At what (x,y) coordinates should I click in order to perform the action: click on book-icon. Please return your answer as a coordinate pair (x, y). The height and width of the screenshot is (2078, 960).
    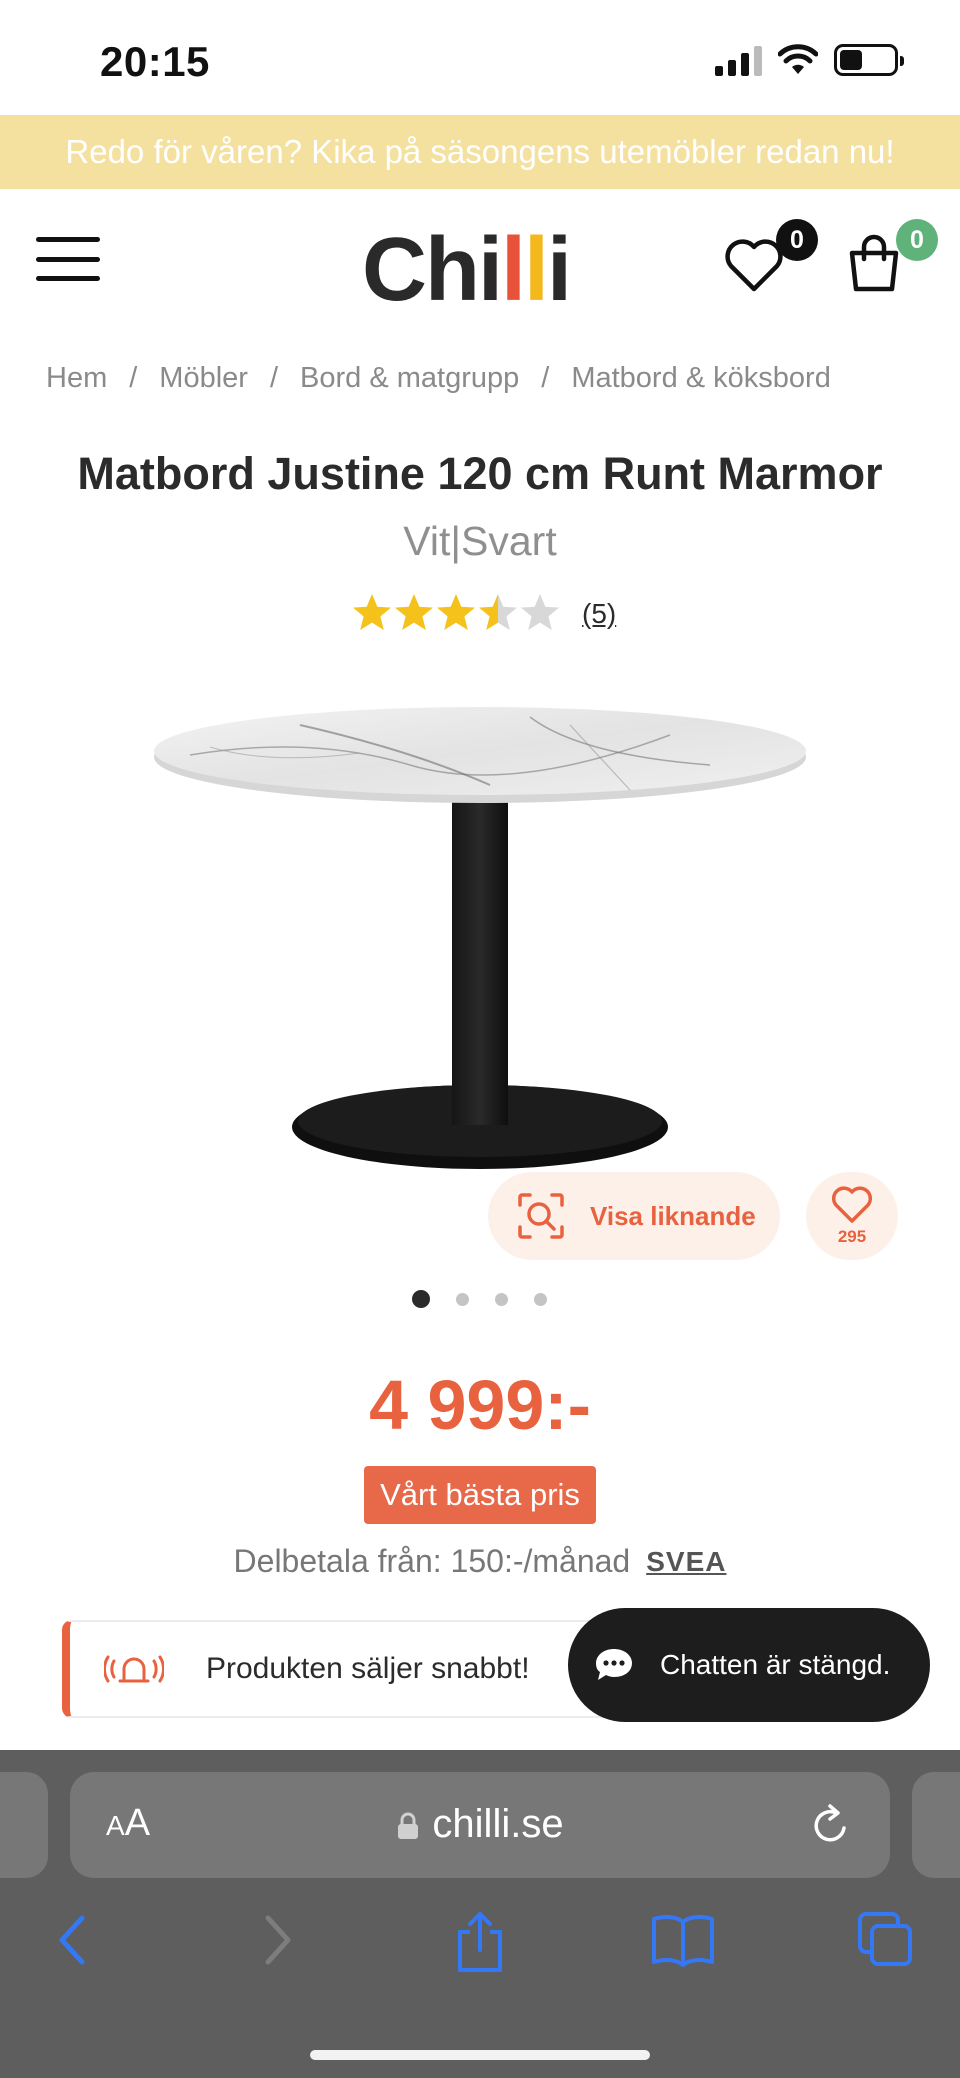
    Looking at the image, I should click on (683, 1941).